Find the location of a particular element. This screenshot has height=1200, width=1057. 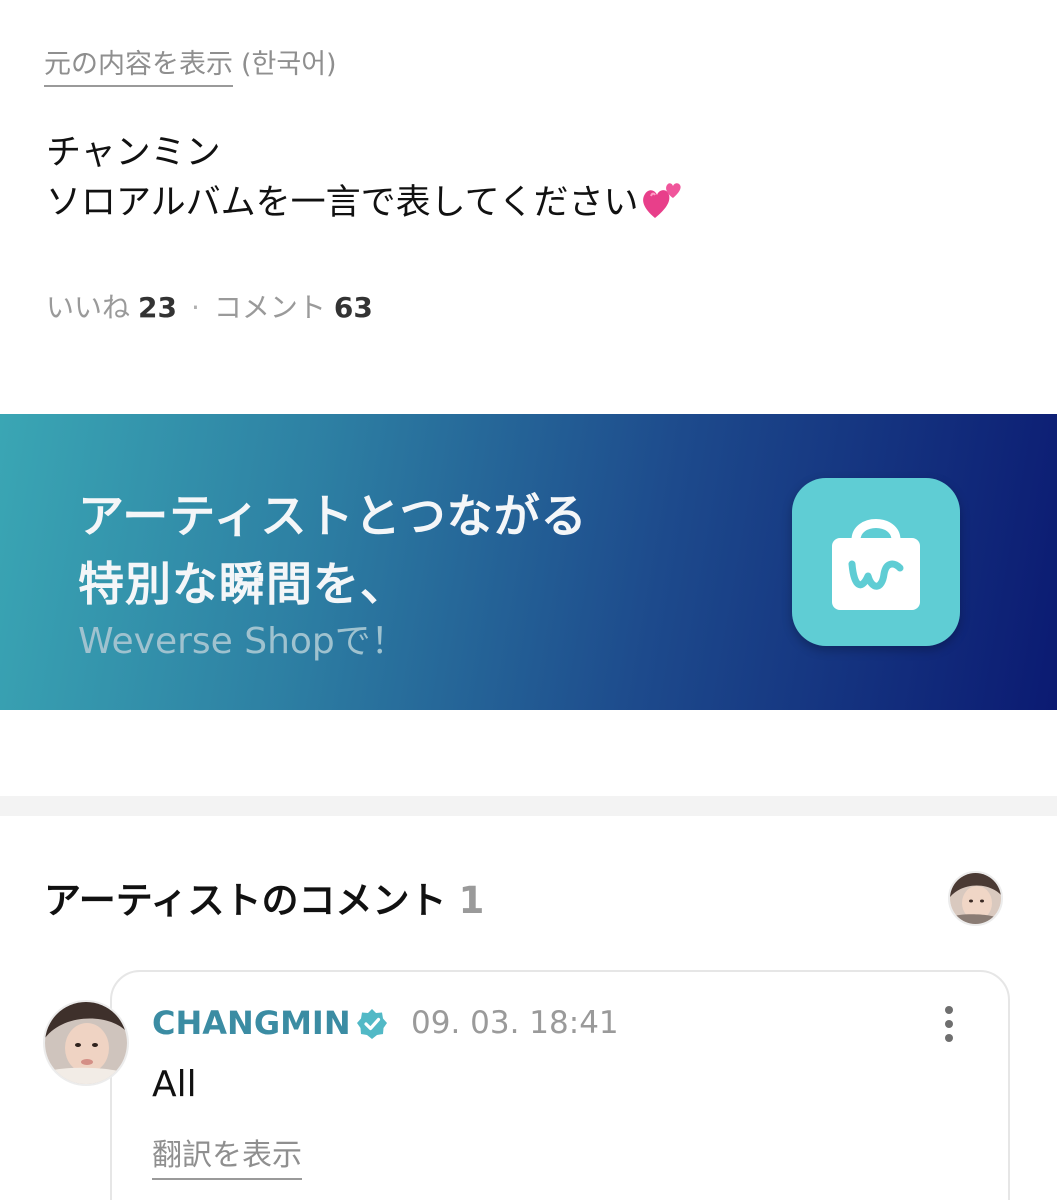

comment-author-avatar is located at coordinates (86, 1043).